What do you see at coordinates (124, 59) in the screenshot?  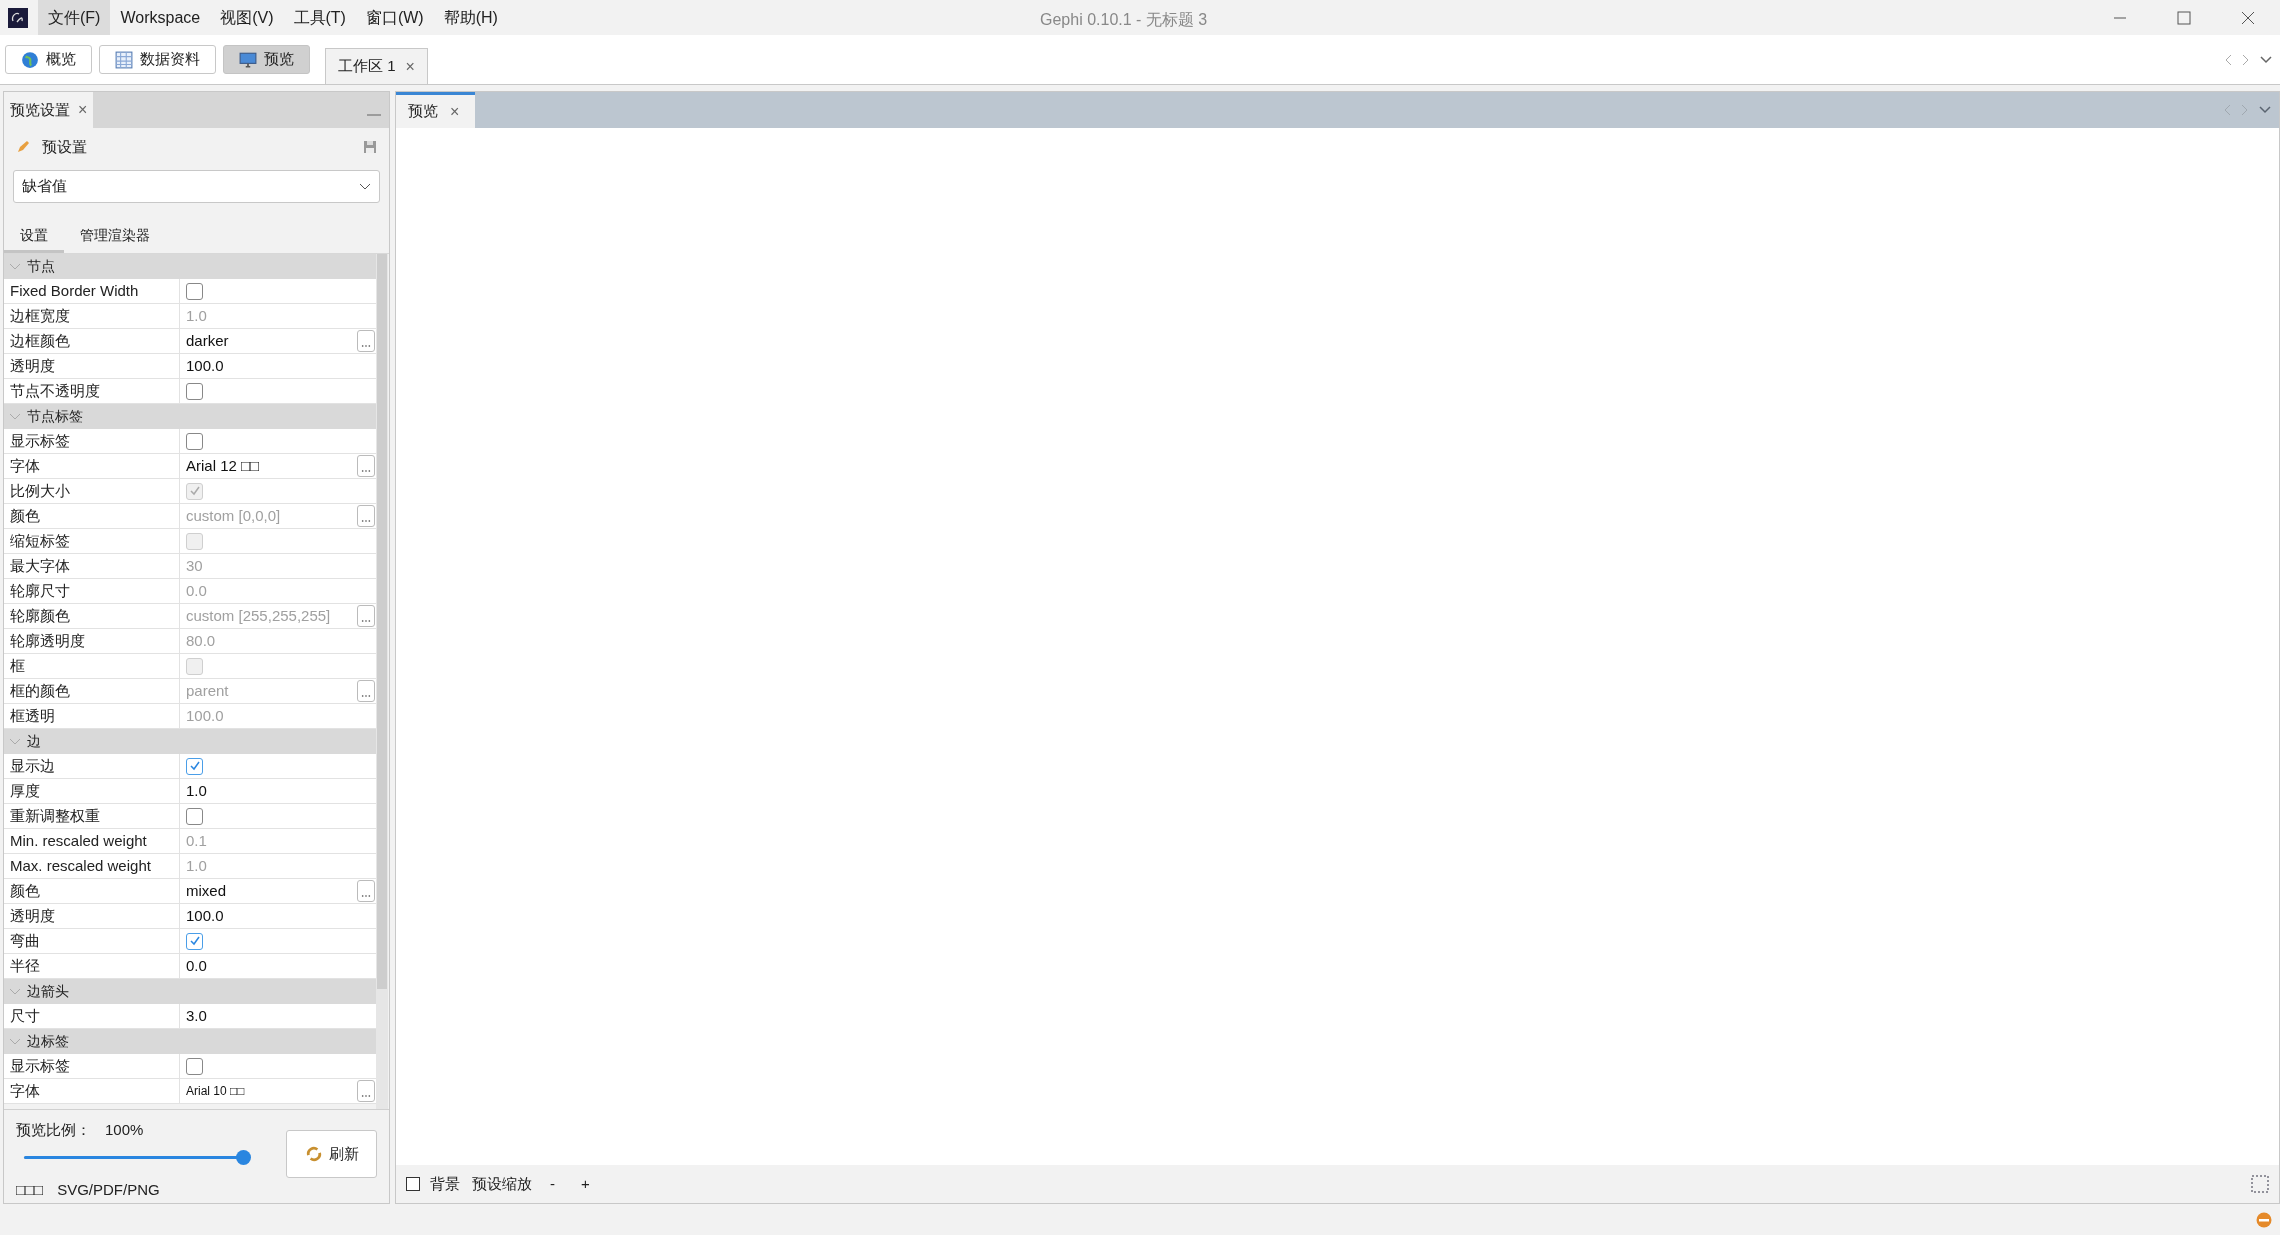 I see `table-icon` at bounding box center [124, 59].